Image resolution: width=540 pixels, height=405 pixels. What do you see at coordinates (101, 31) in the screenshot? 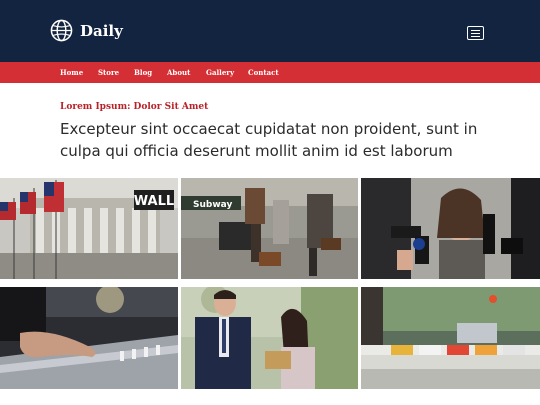
I see `brand-name: Daily` at bounding box center [101, 31].